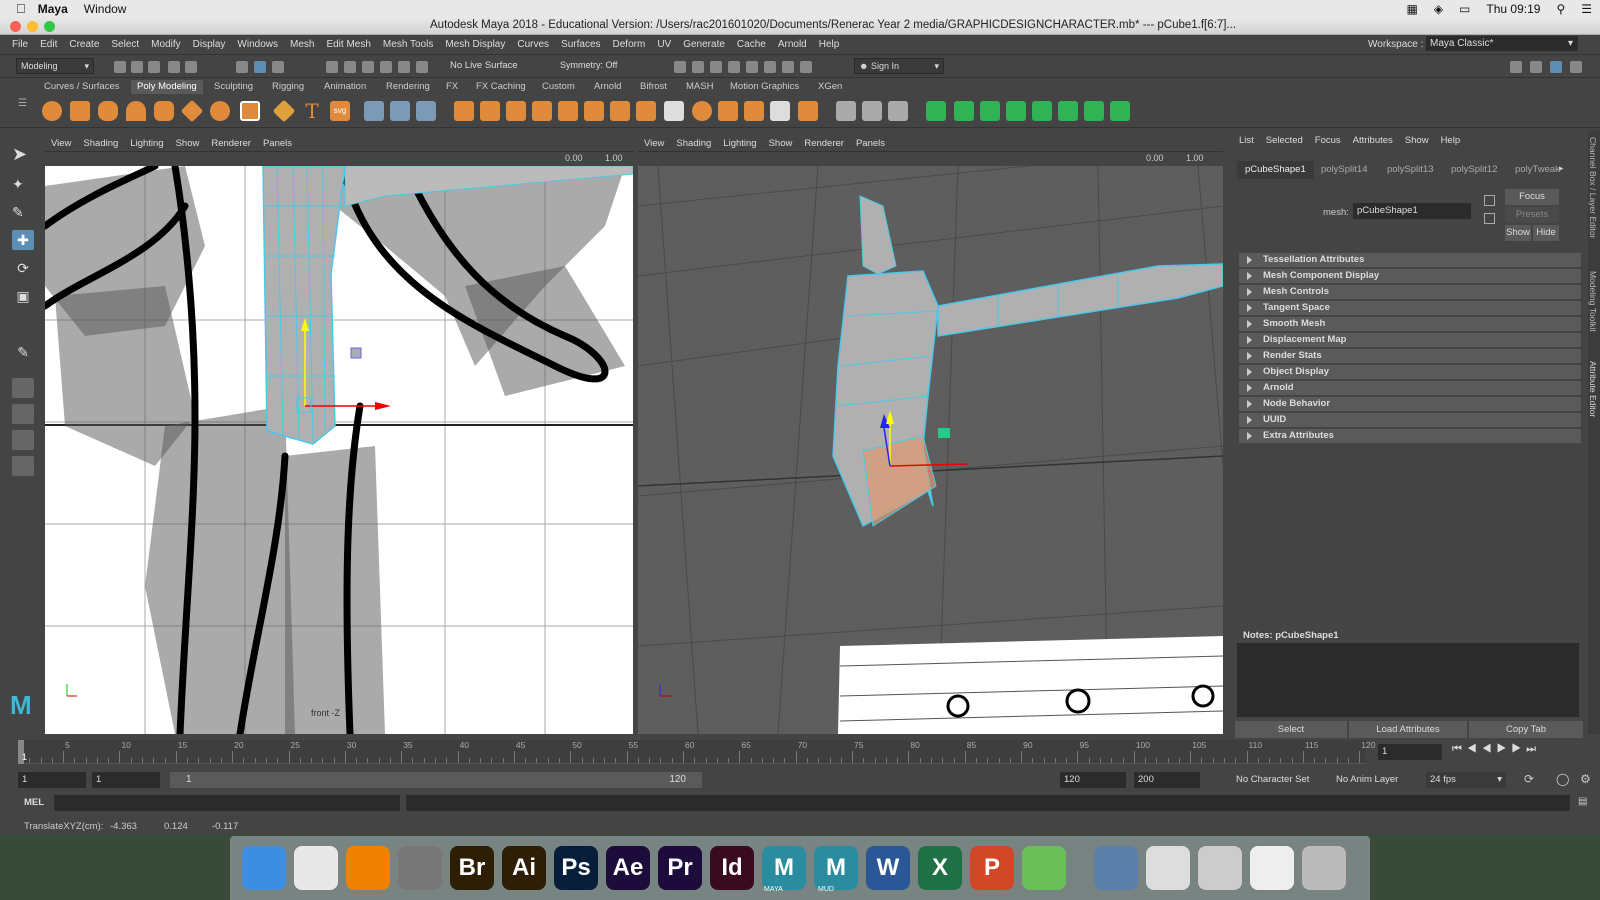  I want to click on section-uuid: UUID, so click(1410, 420).